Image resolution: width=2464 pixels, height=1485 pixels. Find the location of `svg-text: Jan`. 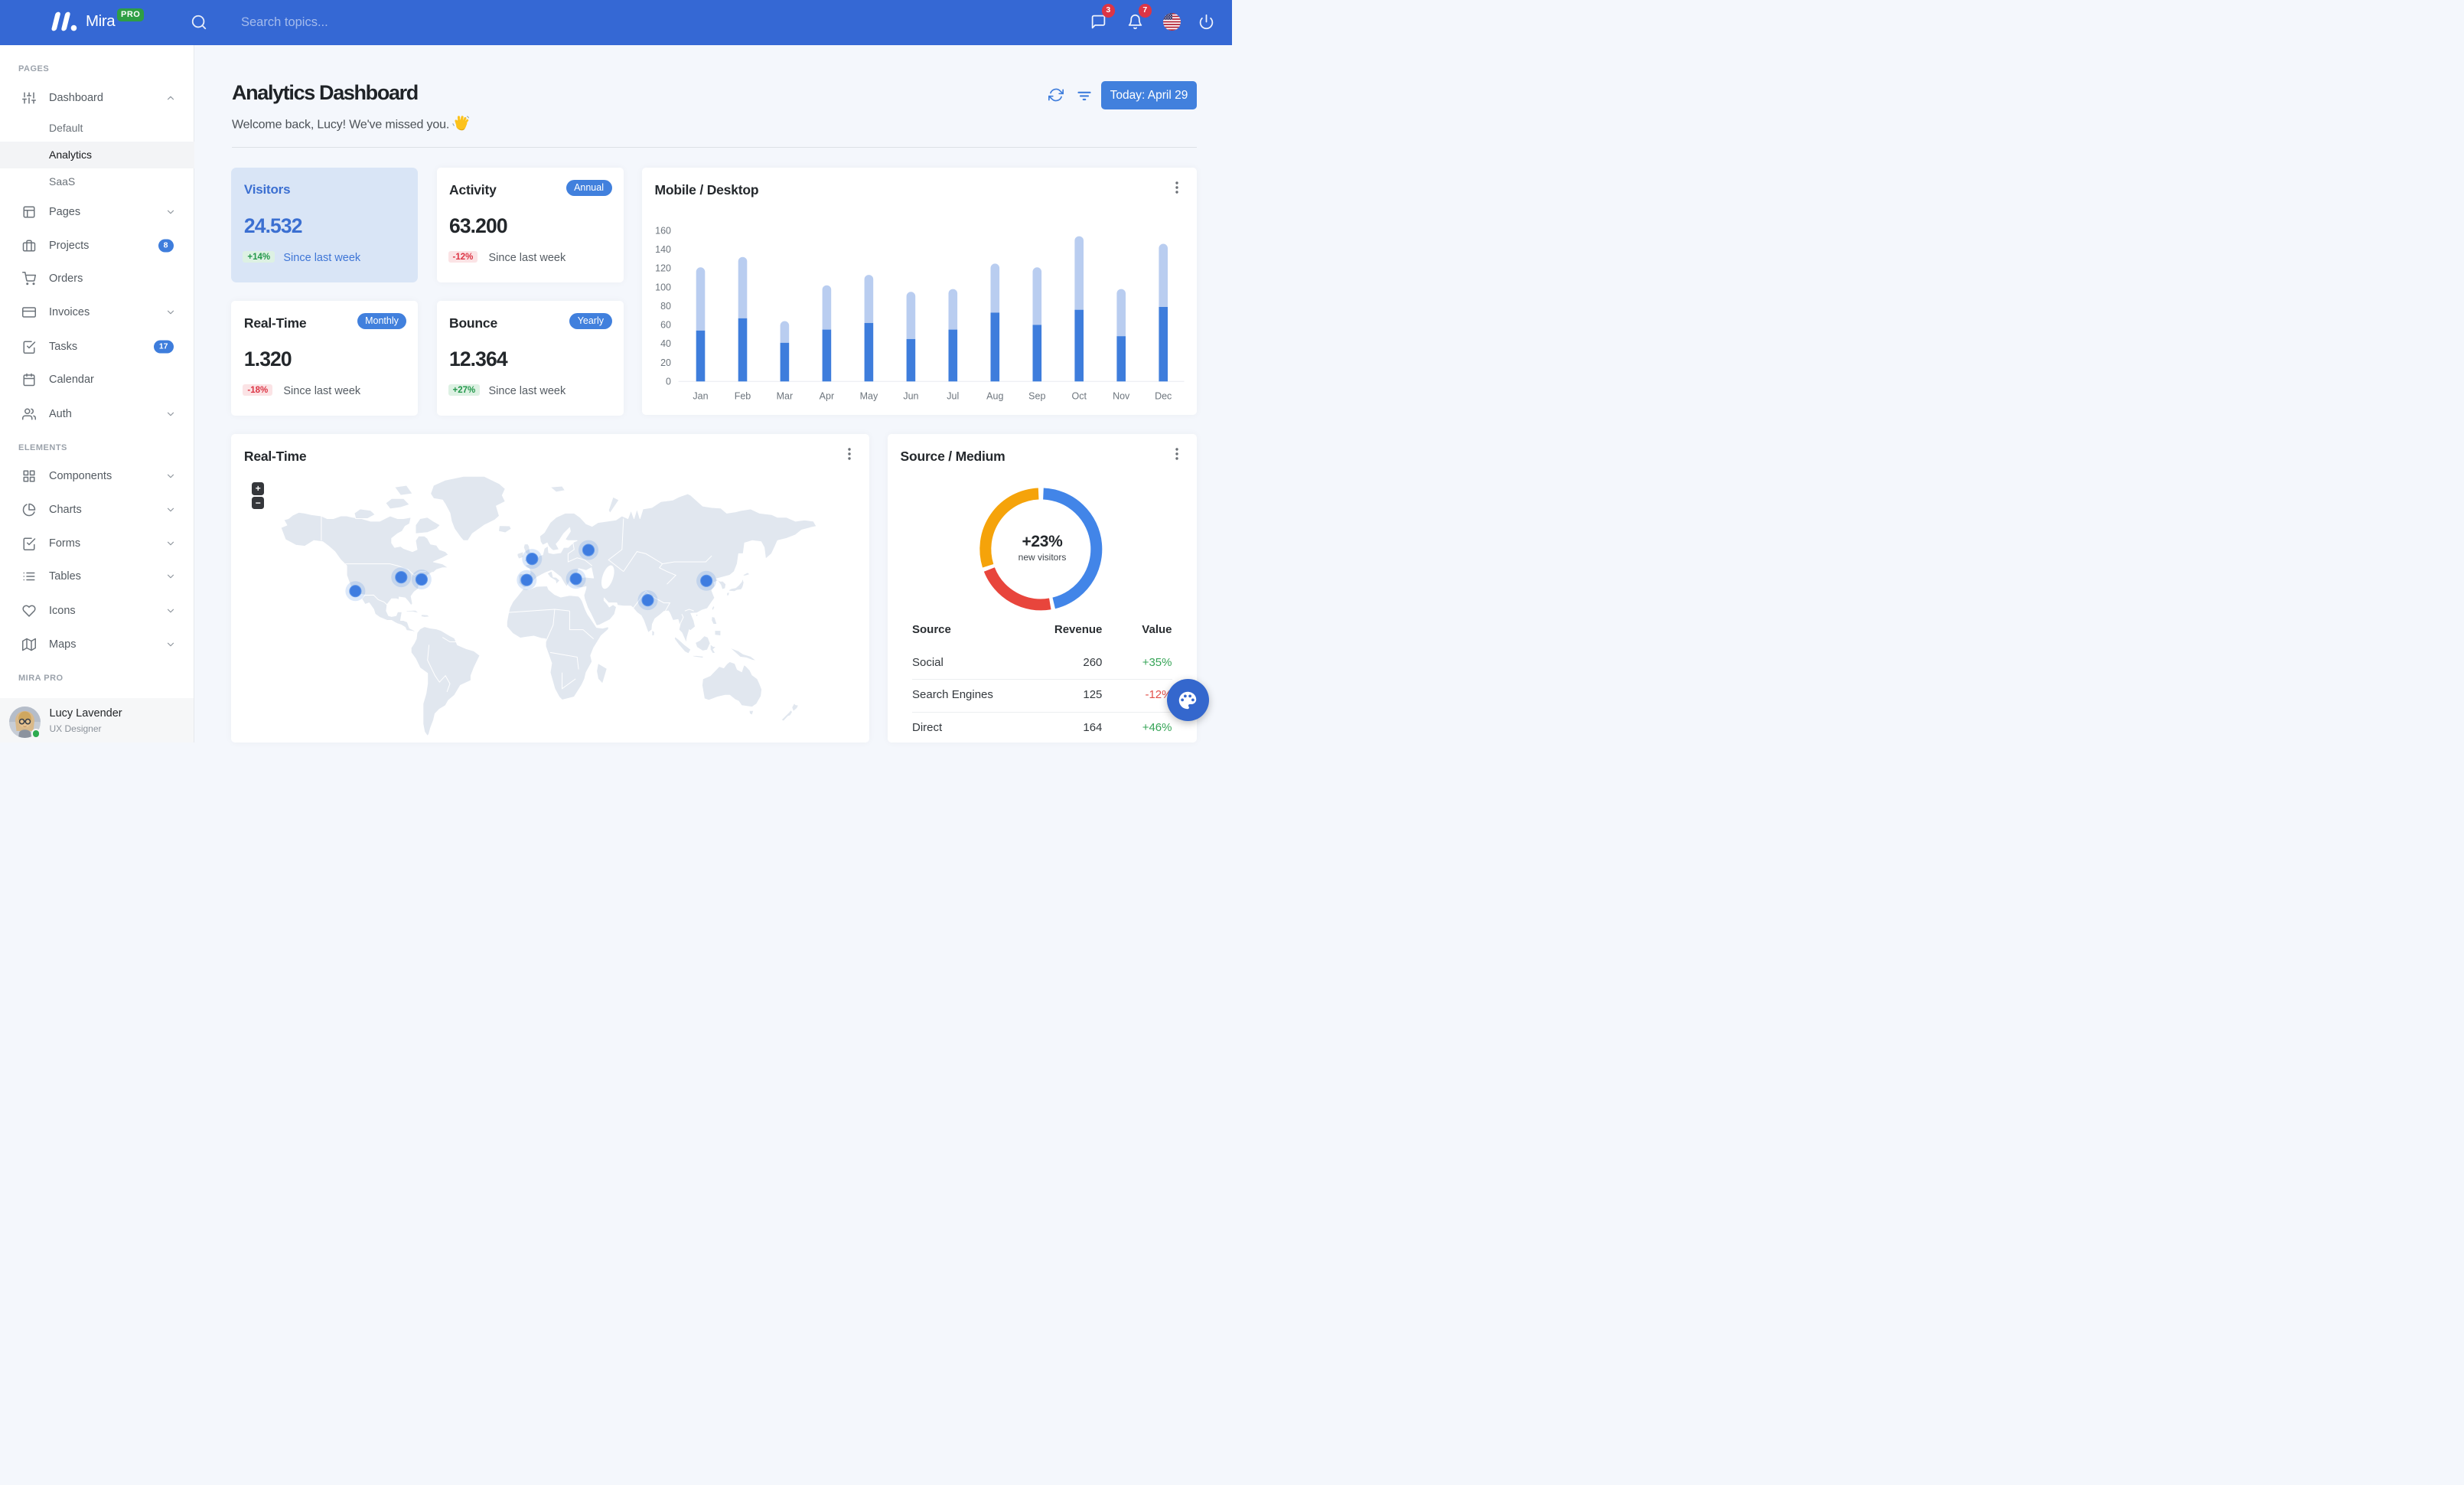

svg-text: Jan is located at coordinates (700, 396).